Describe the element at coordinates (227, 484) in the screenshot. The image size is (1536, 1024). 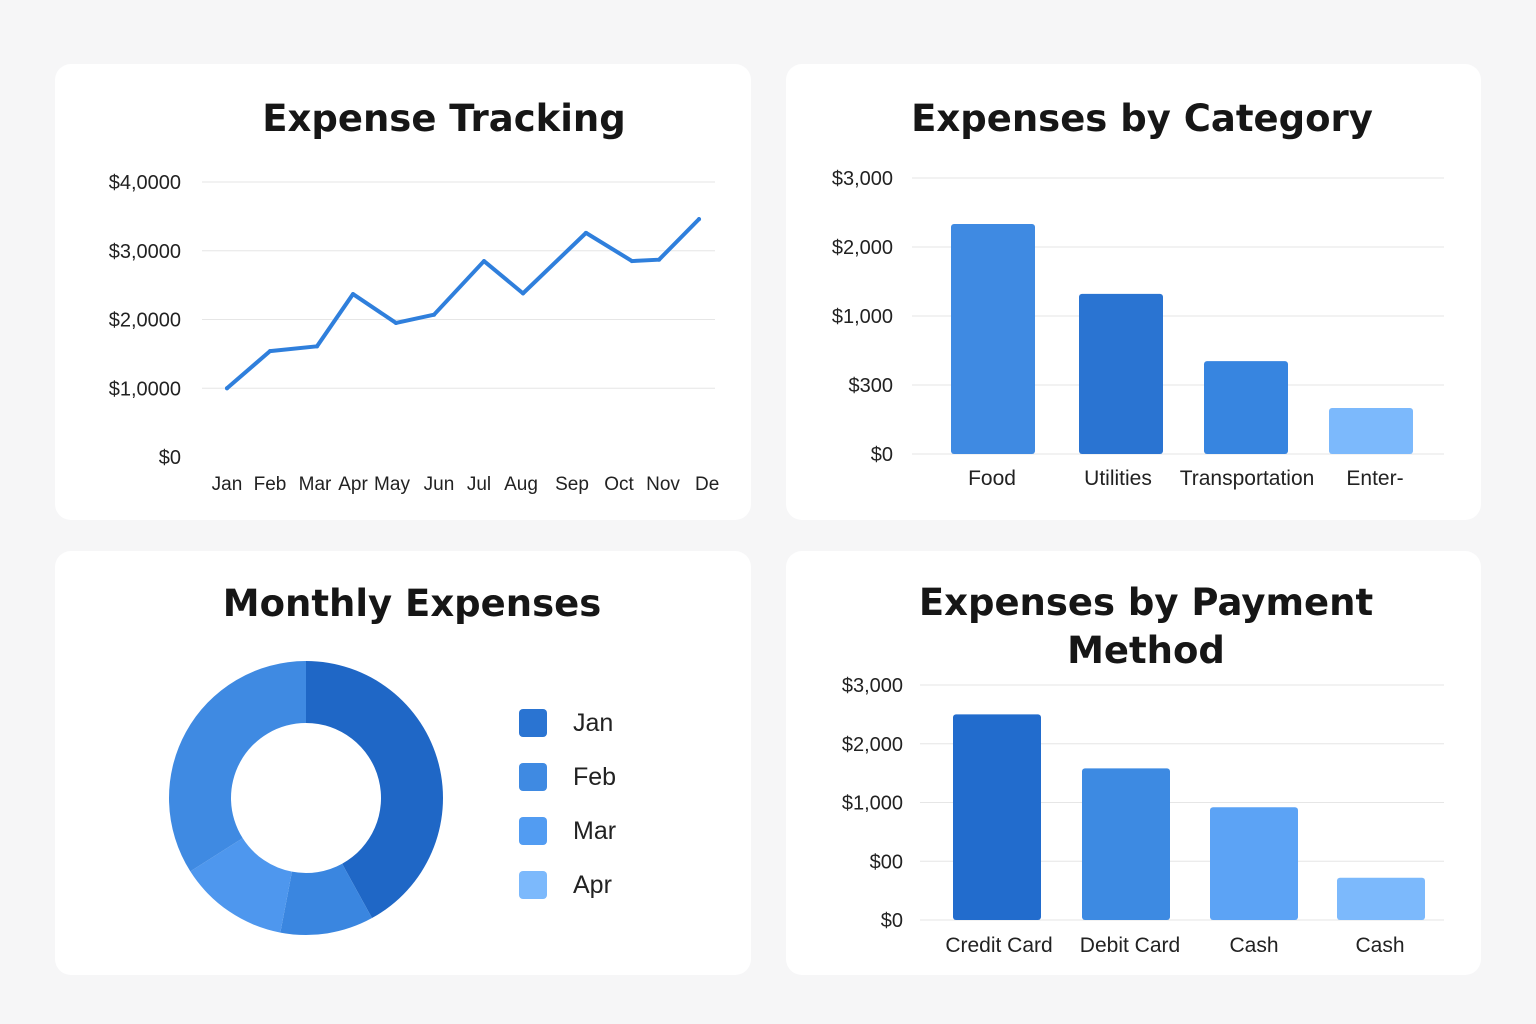
I see `x-tick-label: Jan` at that location.